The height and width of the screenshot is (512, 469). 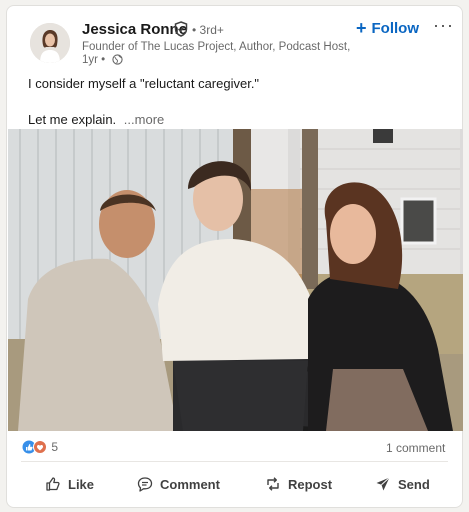 I want to click on comment-icon, so click(x=145, y=484).